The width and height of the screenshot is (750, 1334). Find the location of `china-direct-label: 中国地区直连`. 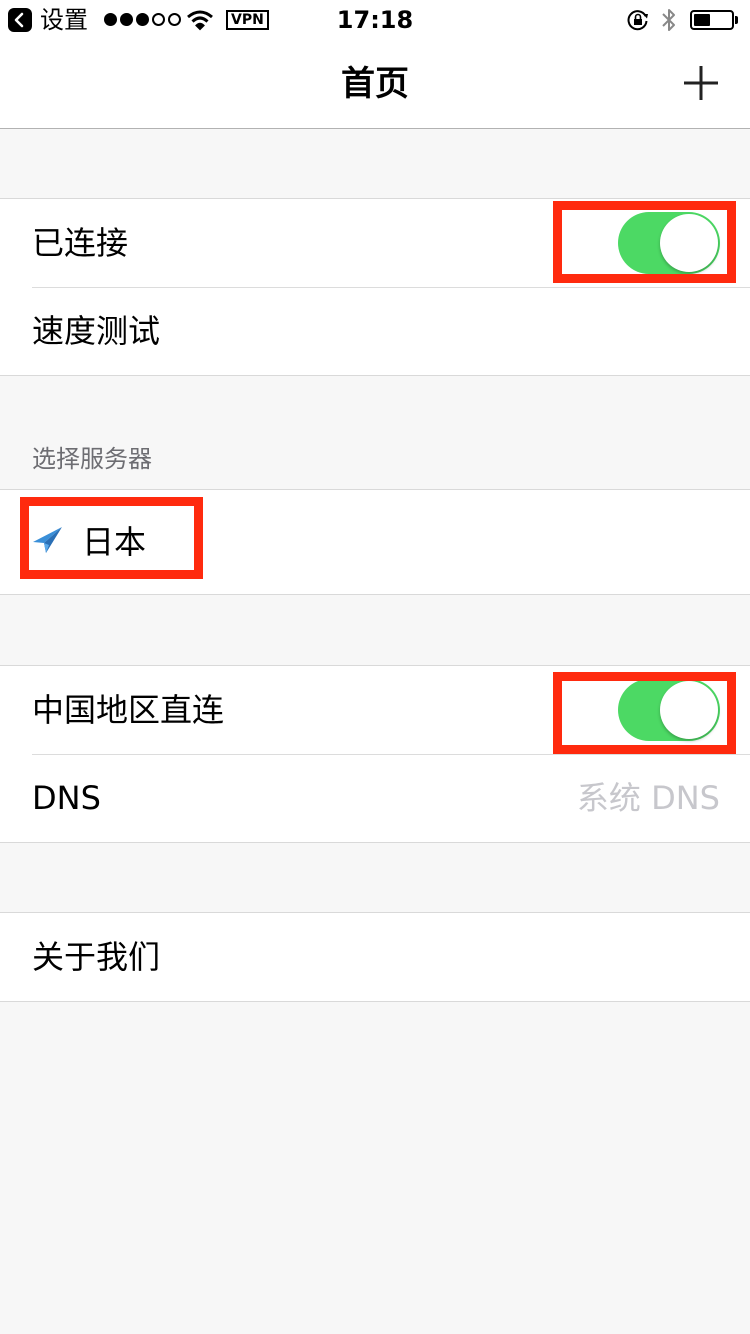

china-direct-label: 中国地区直连 is located at coordinates (128, 710).